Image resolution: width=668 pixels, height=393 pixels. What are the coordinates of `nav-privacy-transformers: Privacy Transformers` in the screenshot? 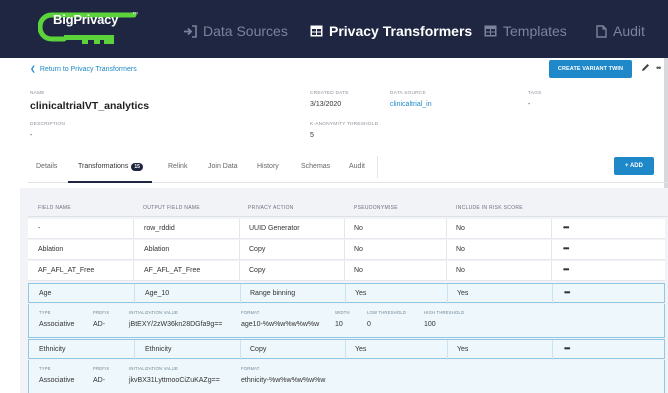 It's located at (391, 31).